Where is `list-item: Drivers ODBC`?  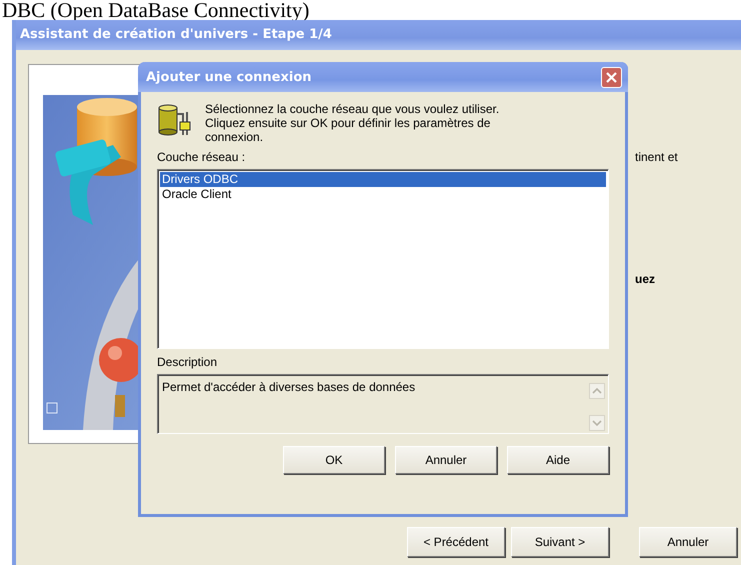
list-item: Drivers ODBC is located at coordinates (383, 179).